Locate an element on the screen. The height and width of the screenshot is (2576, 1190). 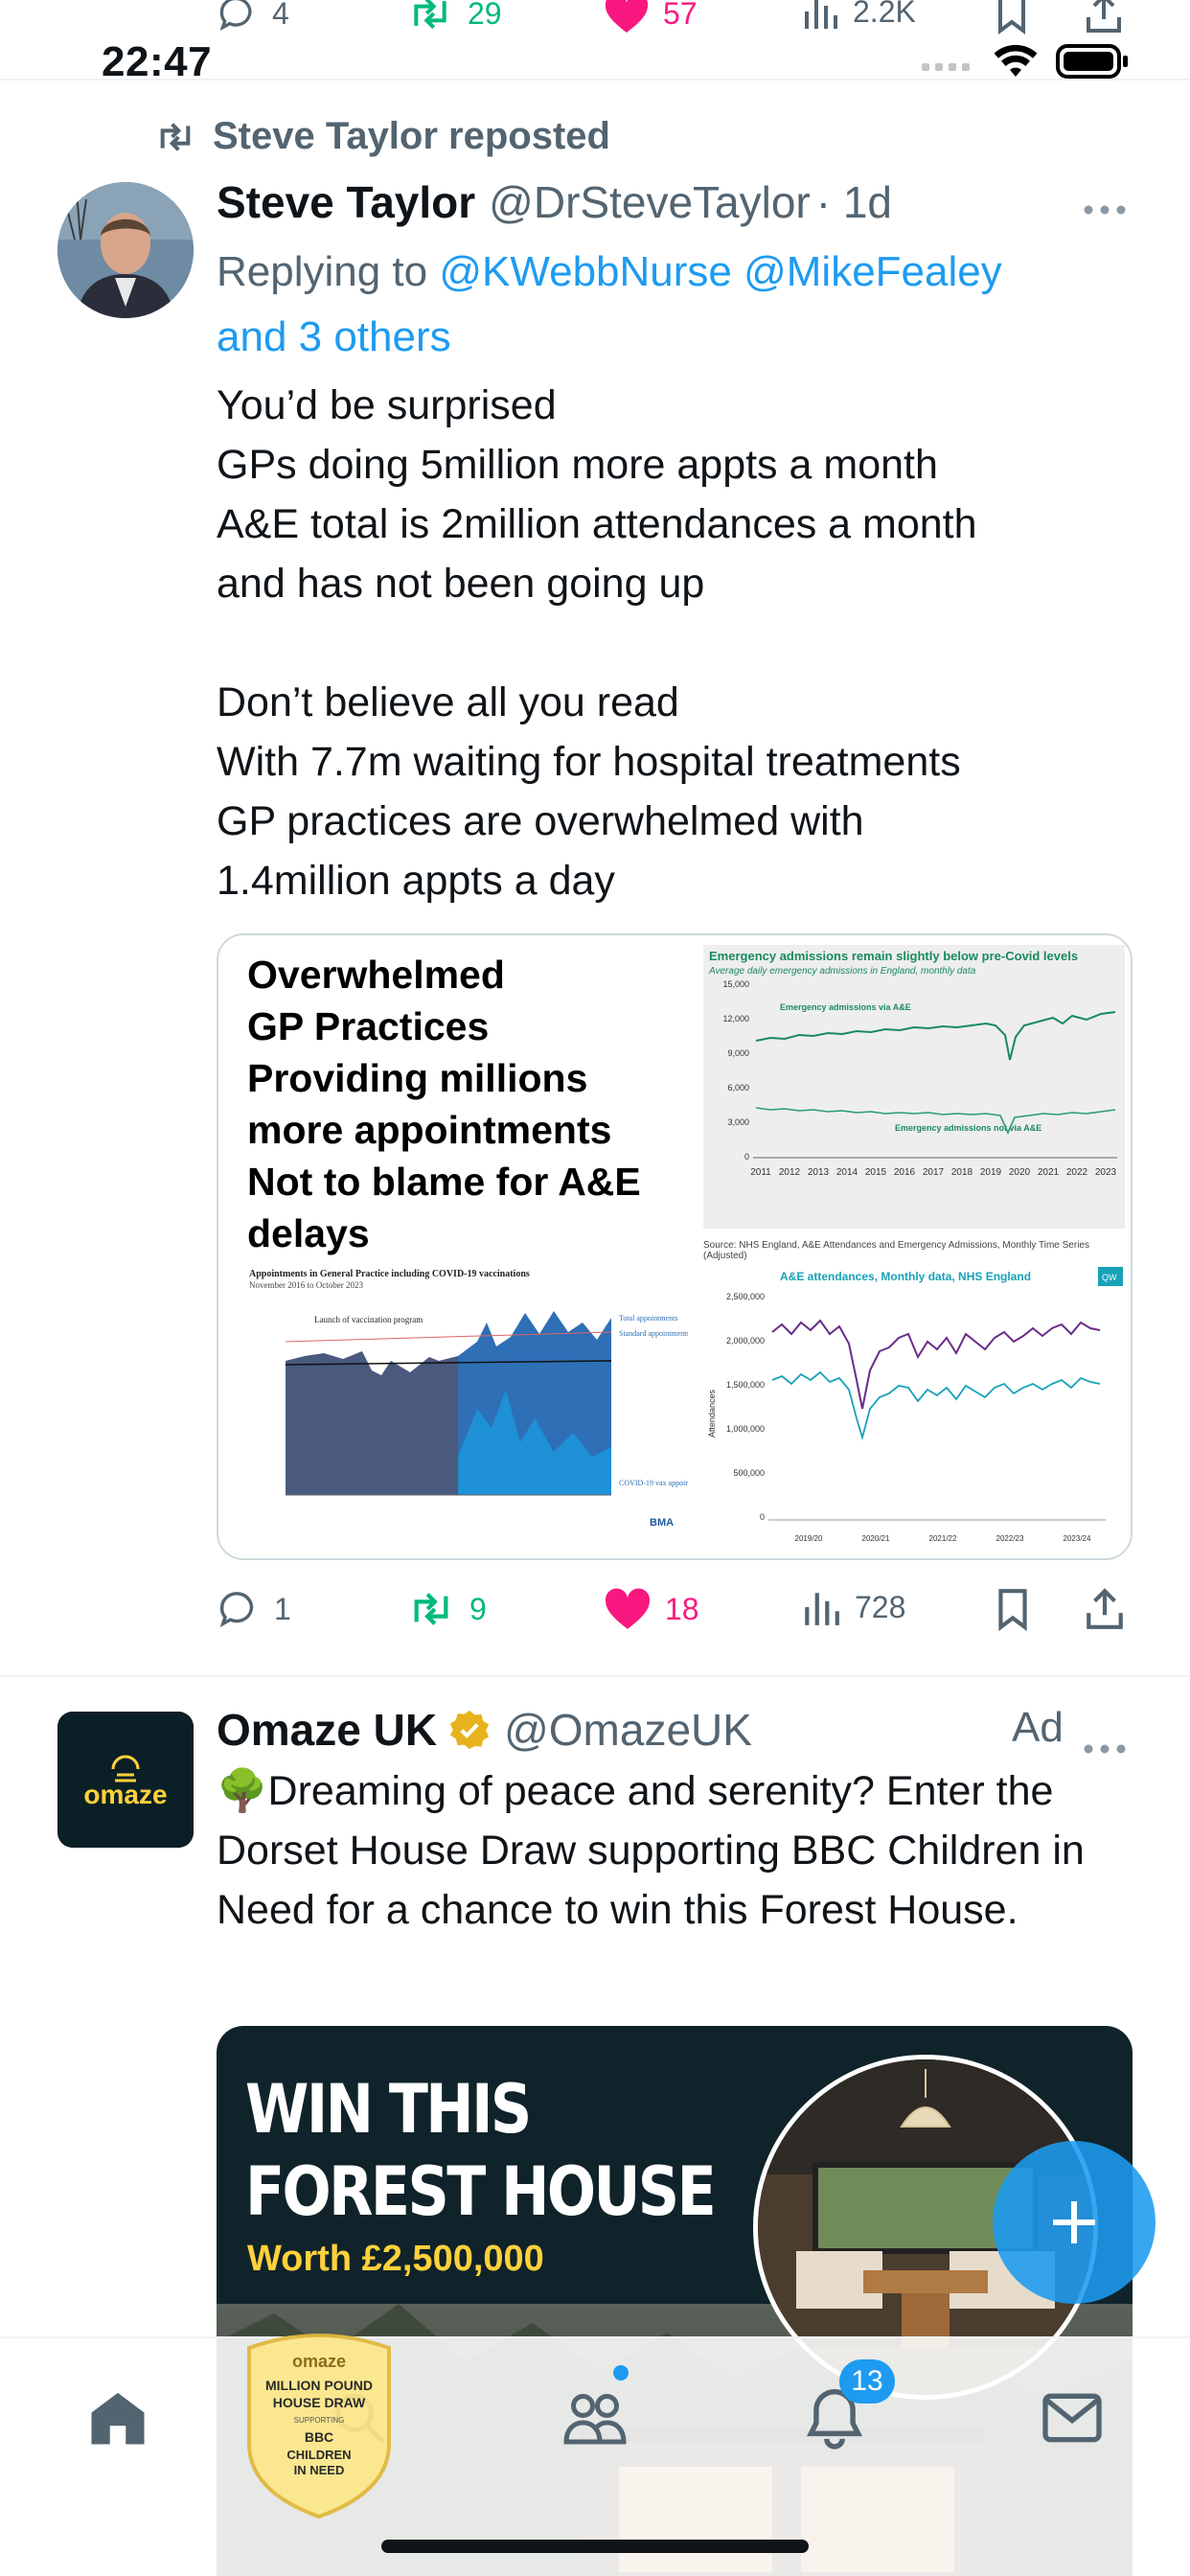
x-tick-label: 2023/24 is located at coordinates (1077, 1538).